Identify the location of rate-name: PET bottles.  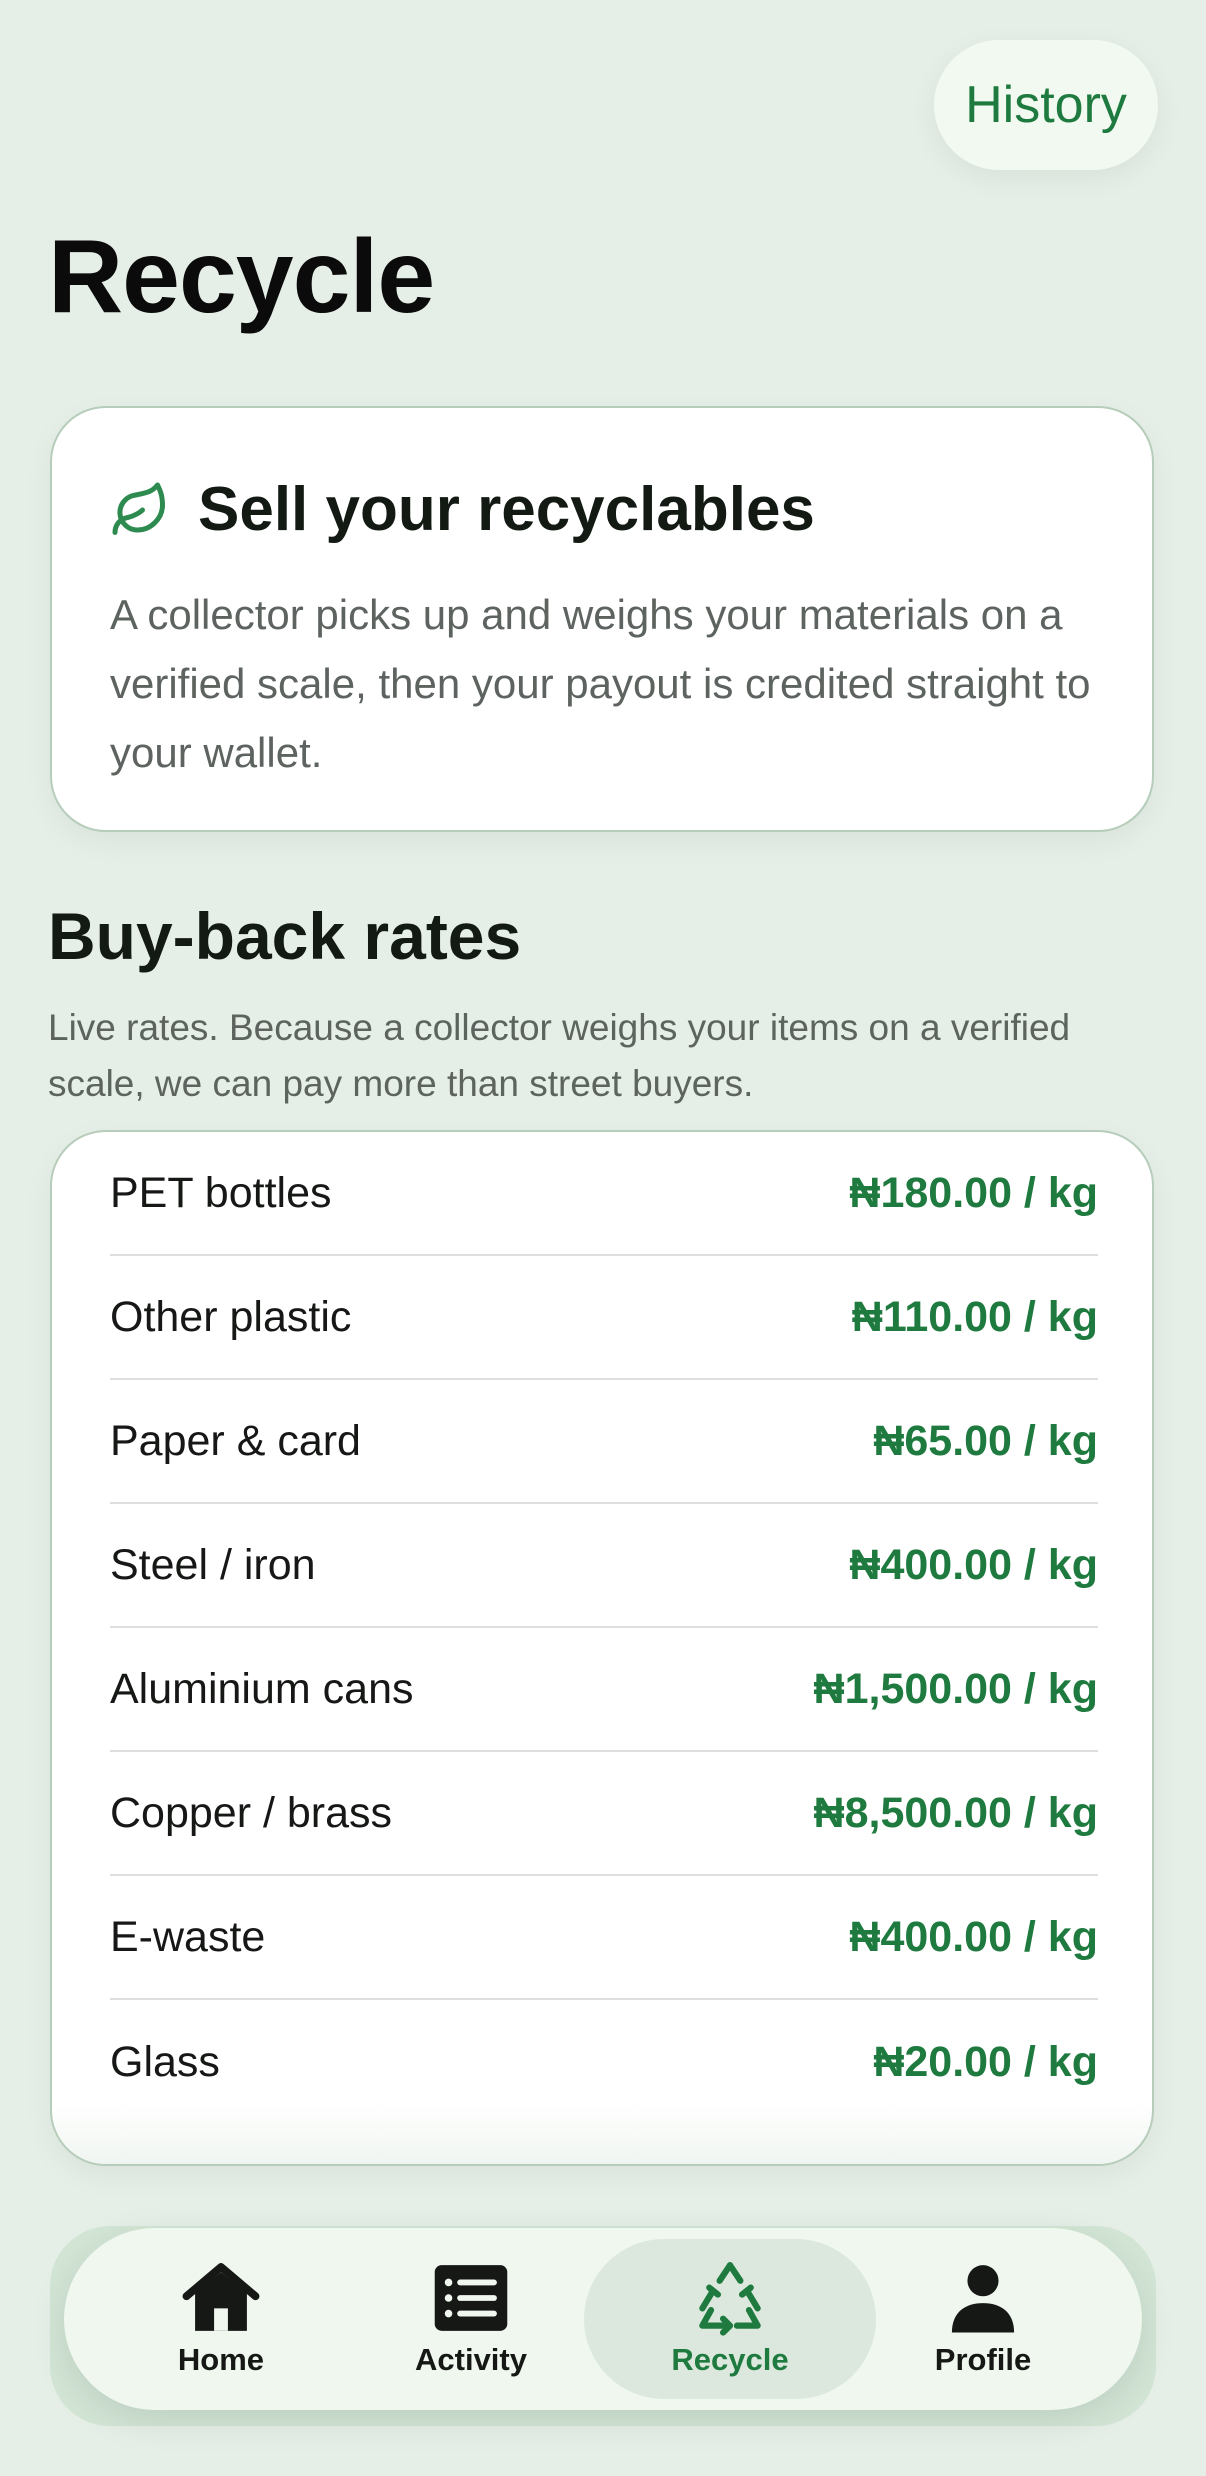
(221, 1192).